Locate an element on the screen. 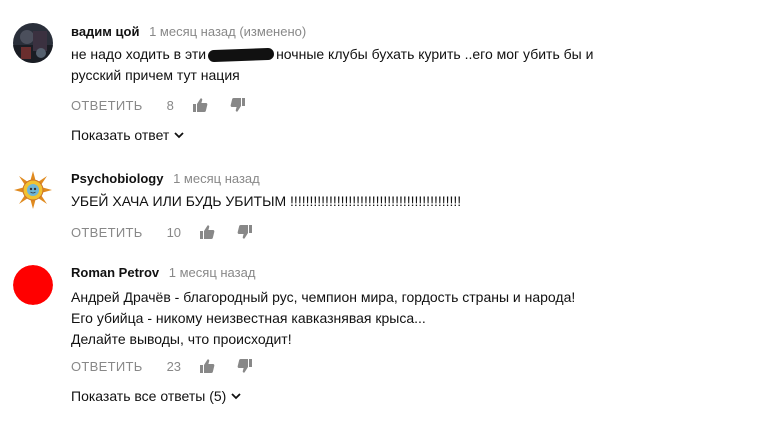 The image size is (770, 422). comment-actions: ОТВЕТИТЬ 10 is located at coordinates (173, 232).